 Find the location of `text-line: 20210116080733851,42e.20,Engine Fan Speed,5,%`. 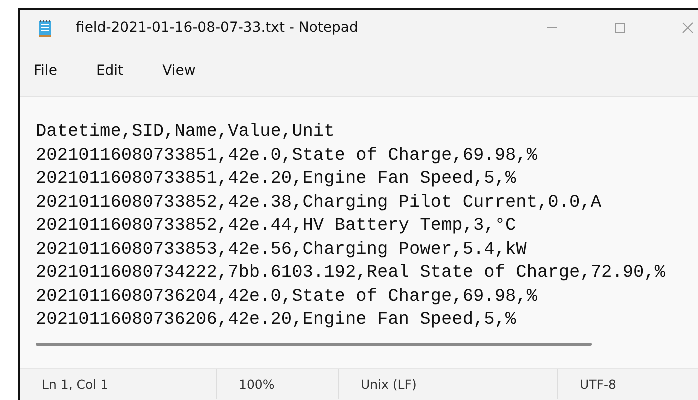

text-line: 20210116080733851,42e.20,Engine Fan Speed,5,% is located at coordinates (277, 179).